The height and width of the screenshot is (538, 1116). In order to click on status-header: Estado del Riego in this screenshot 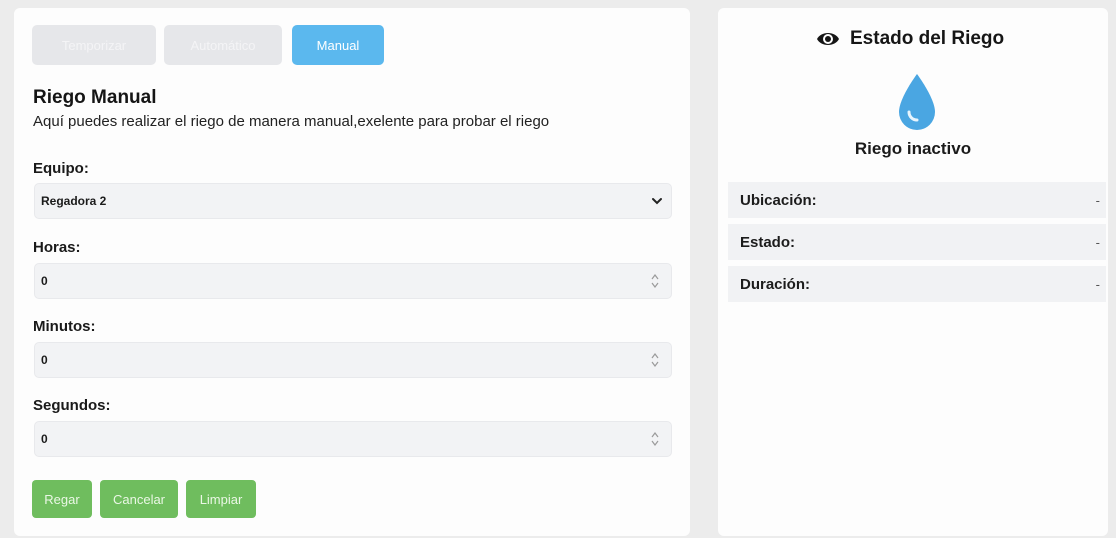, I will do `click(910, 39)`.